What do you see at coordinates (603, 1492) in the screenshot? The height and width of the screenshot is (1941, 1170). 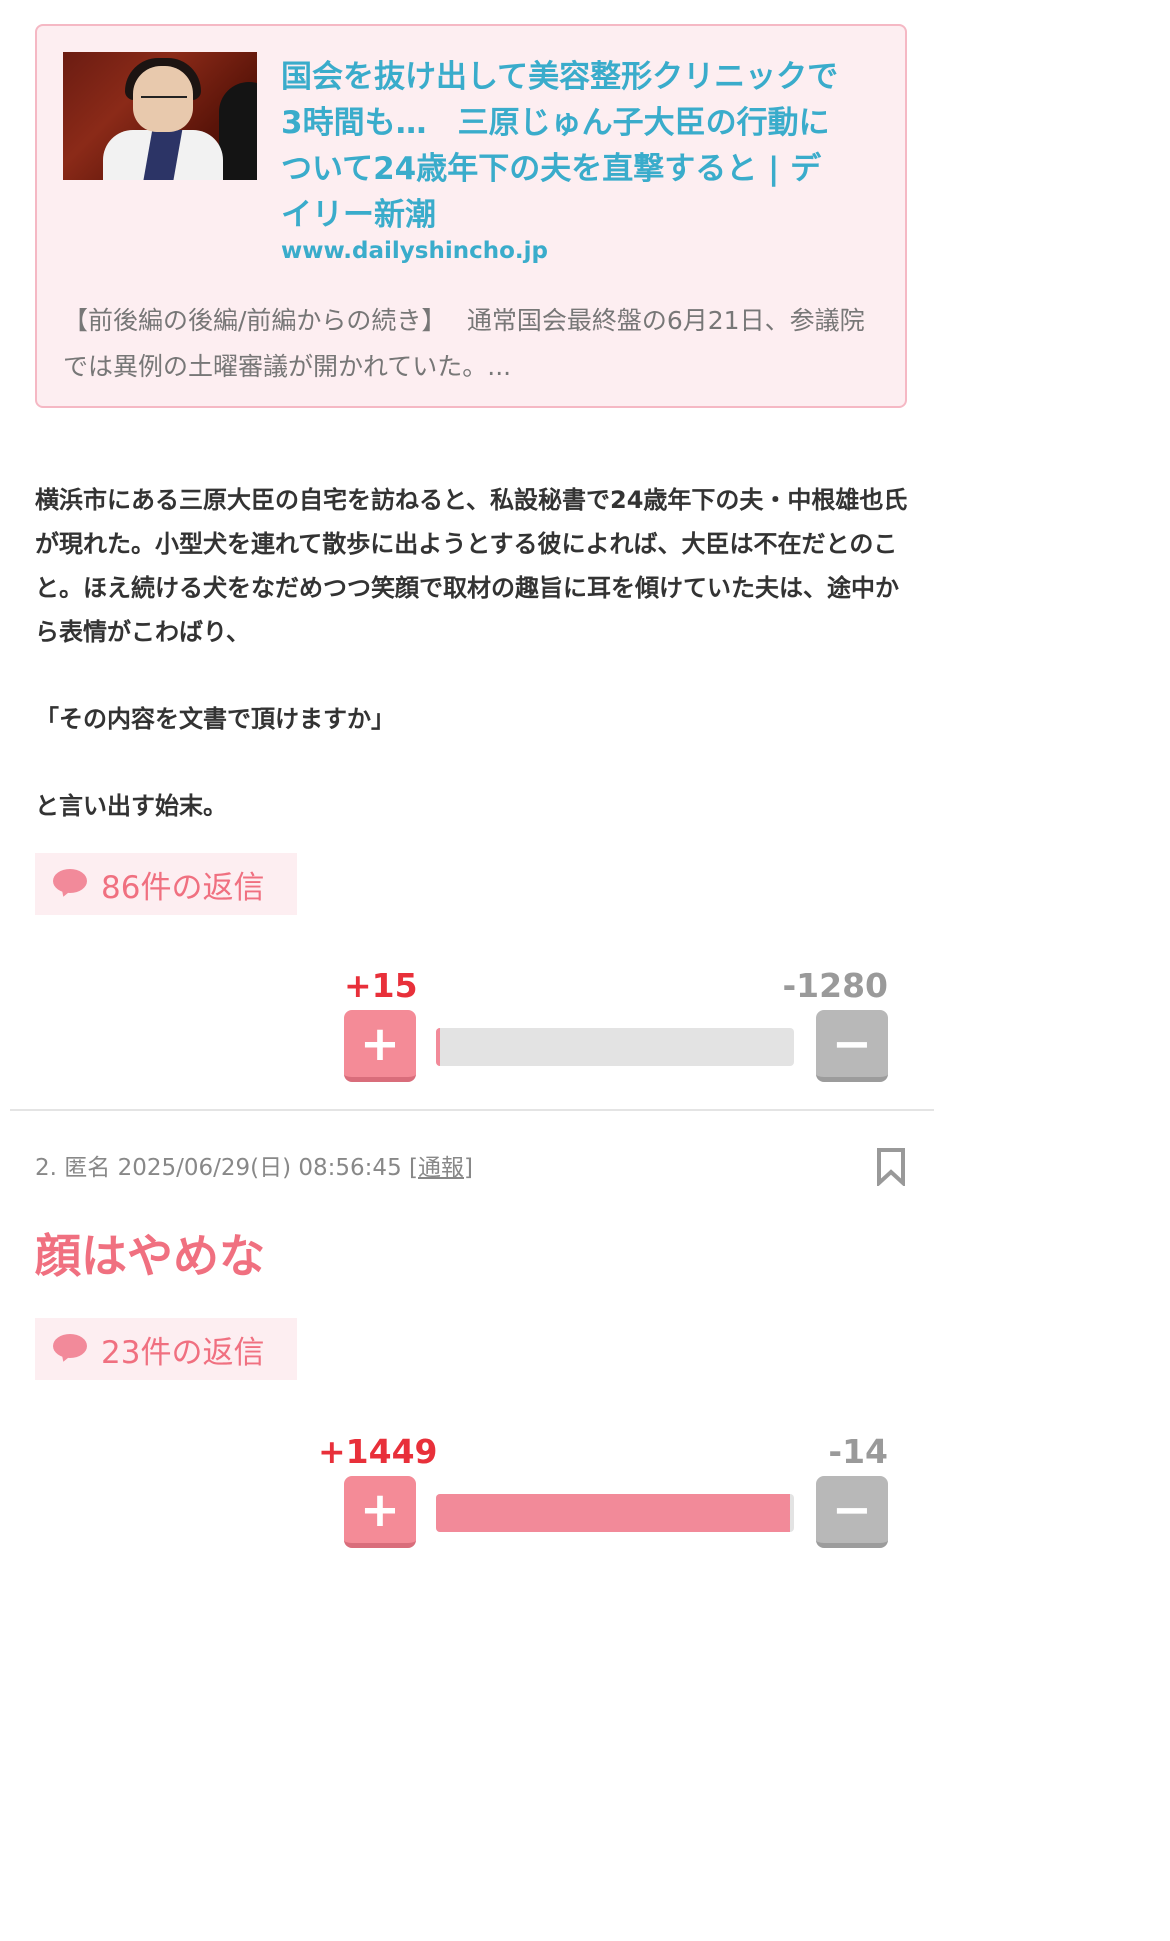 I see `vote-widget: +1449 -14 + −` at bounding box center [603, 1492].